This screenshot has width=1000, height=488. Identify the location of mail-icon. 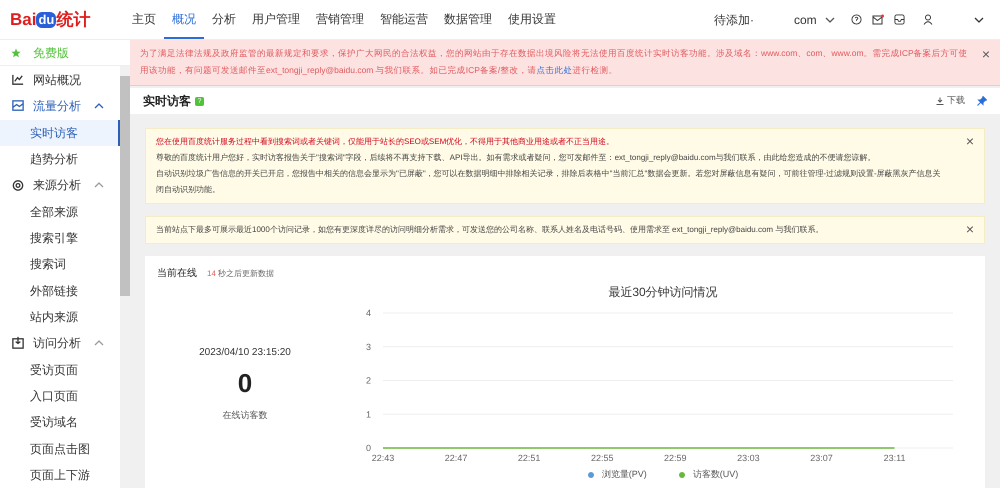
(878, 19).